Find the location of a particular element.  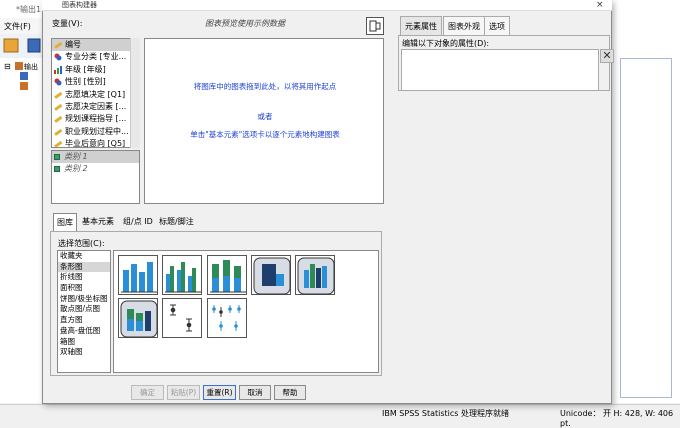

paste-button: 粘贴(P) is located at coordinates (183, 392).